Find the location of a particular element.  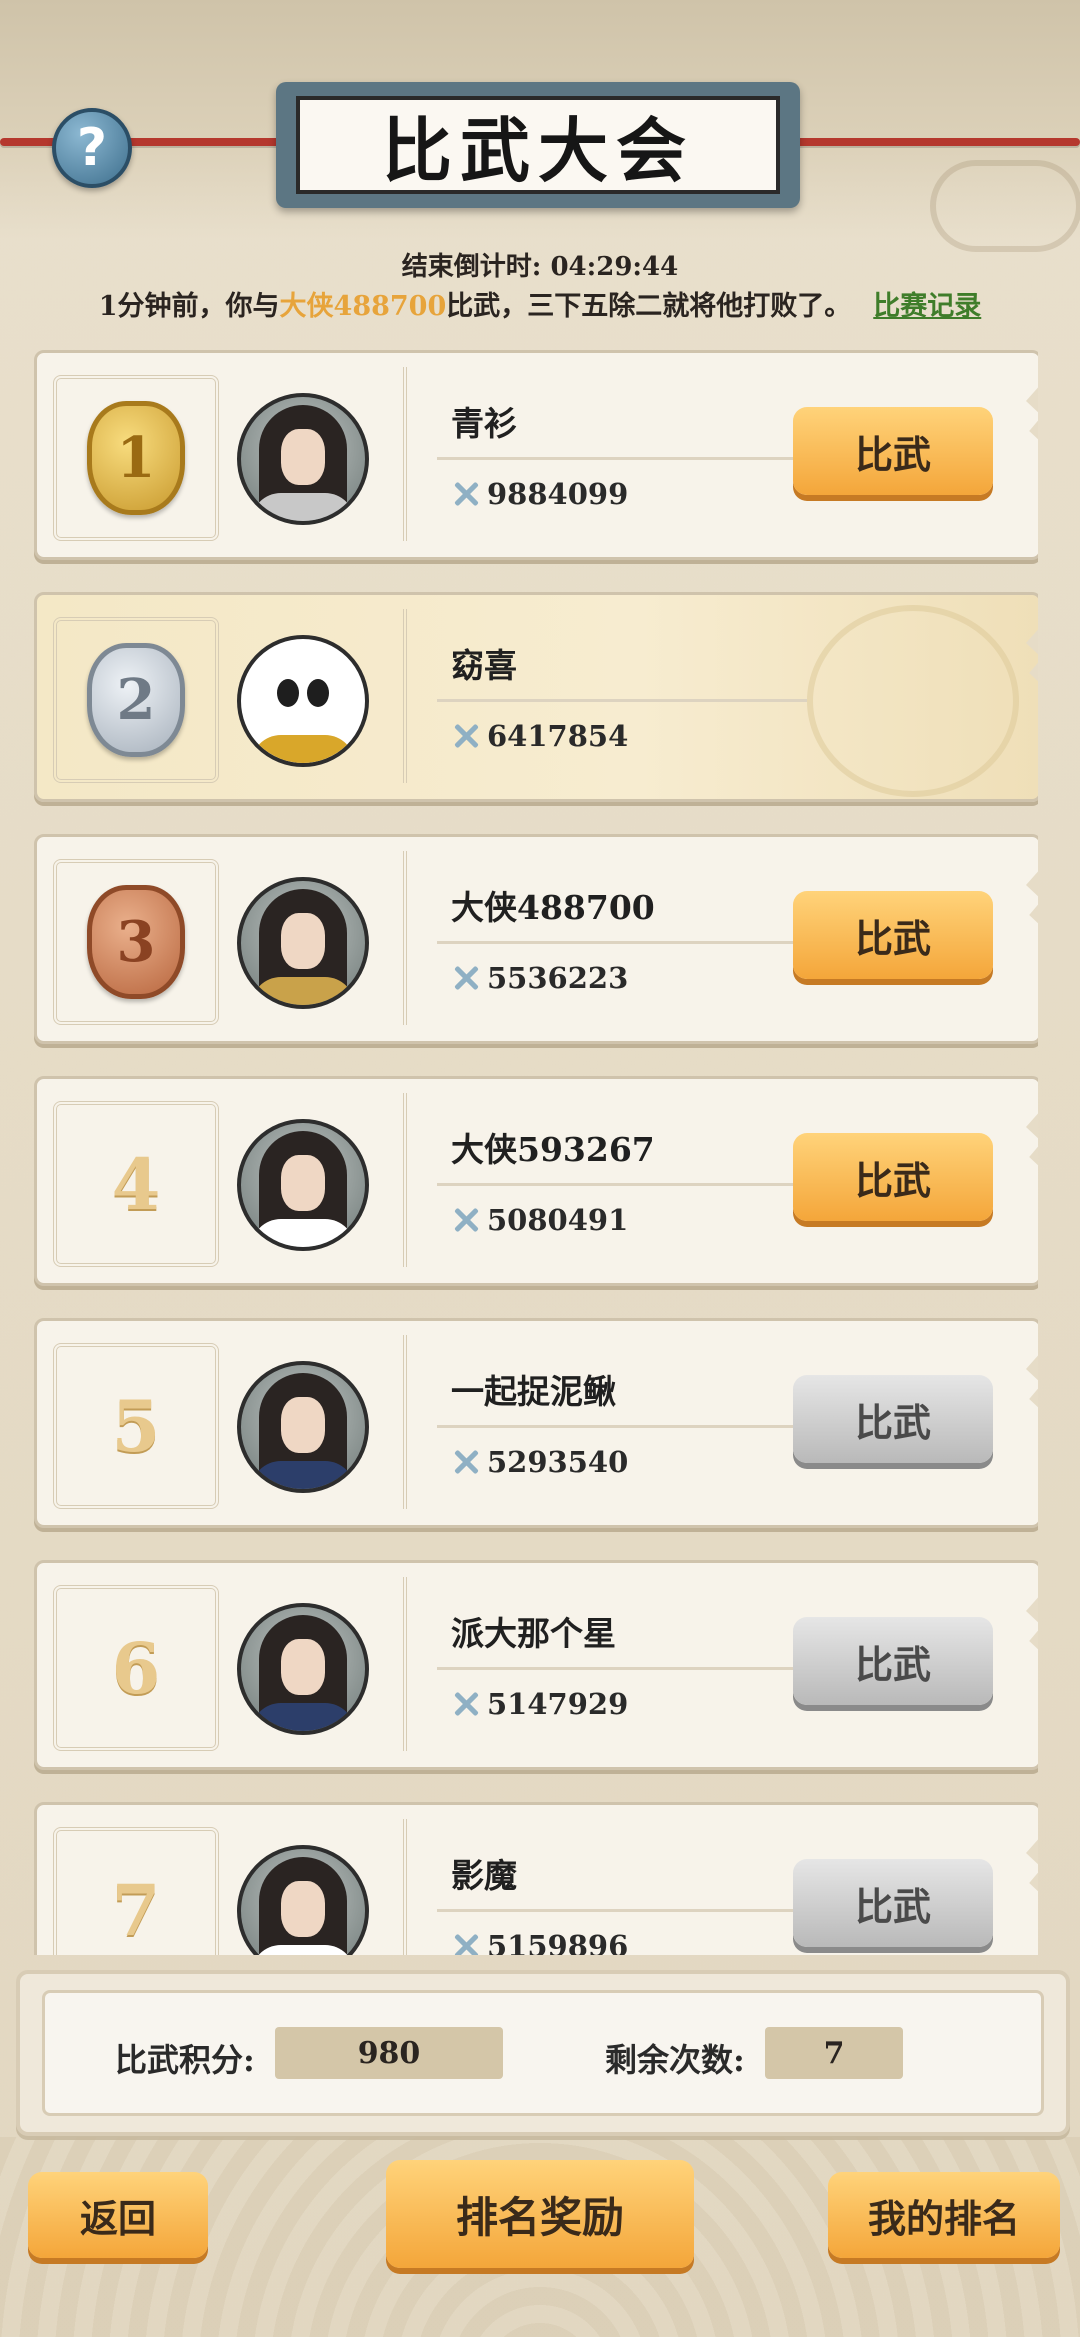

ranking-row: 7 影魔 5159896 比武 is located at coordinates (536, 1878).